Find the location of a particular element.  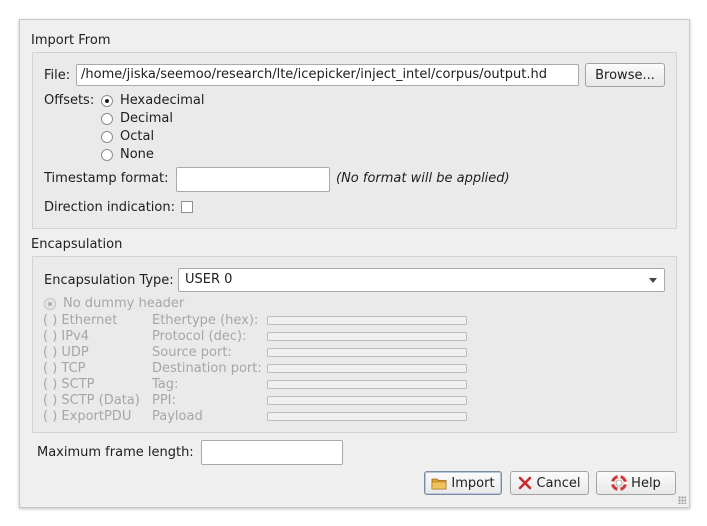

help-button-label: Help is located at coordinates (646, 483).